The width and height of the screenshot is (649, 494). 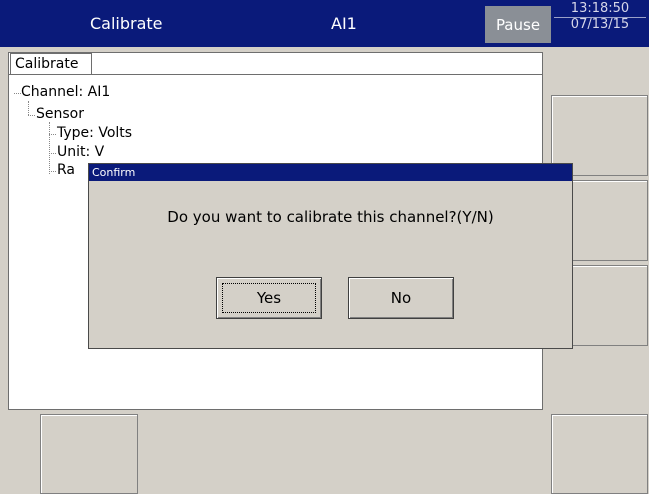 What do you see at coordinates (600, 8) in the screenshot?
I see `clock-time: 13:18:50` at bounding box center [600, 8].